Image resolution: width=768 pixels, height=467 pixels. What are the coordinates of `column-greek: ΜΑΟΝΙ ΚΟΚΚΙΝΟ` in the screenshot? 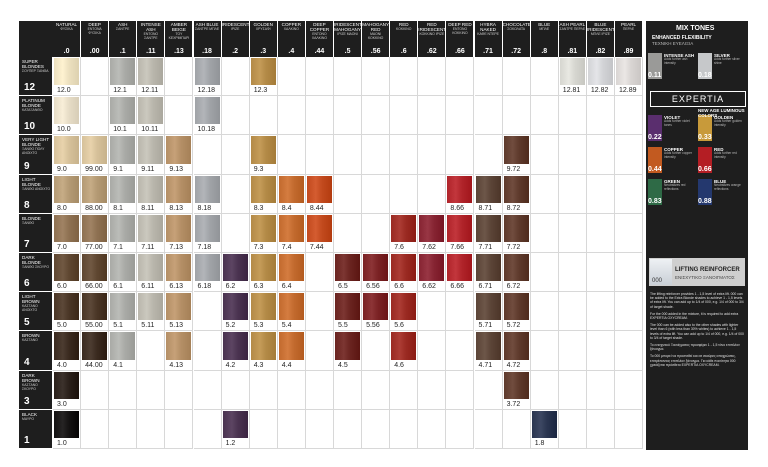 It's located at (375, 36).